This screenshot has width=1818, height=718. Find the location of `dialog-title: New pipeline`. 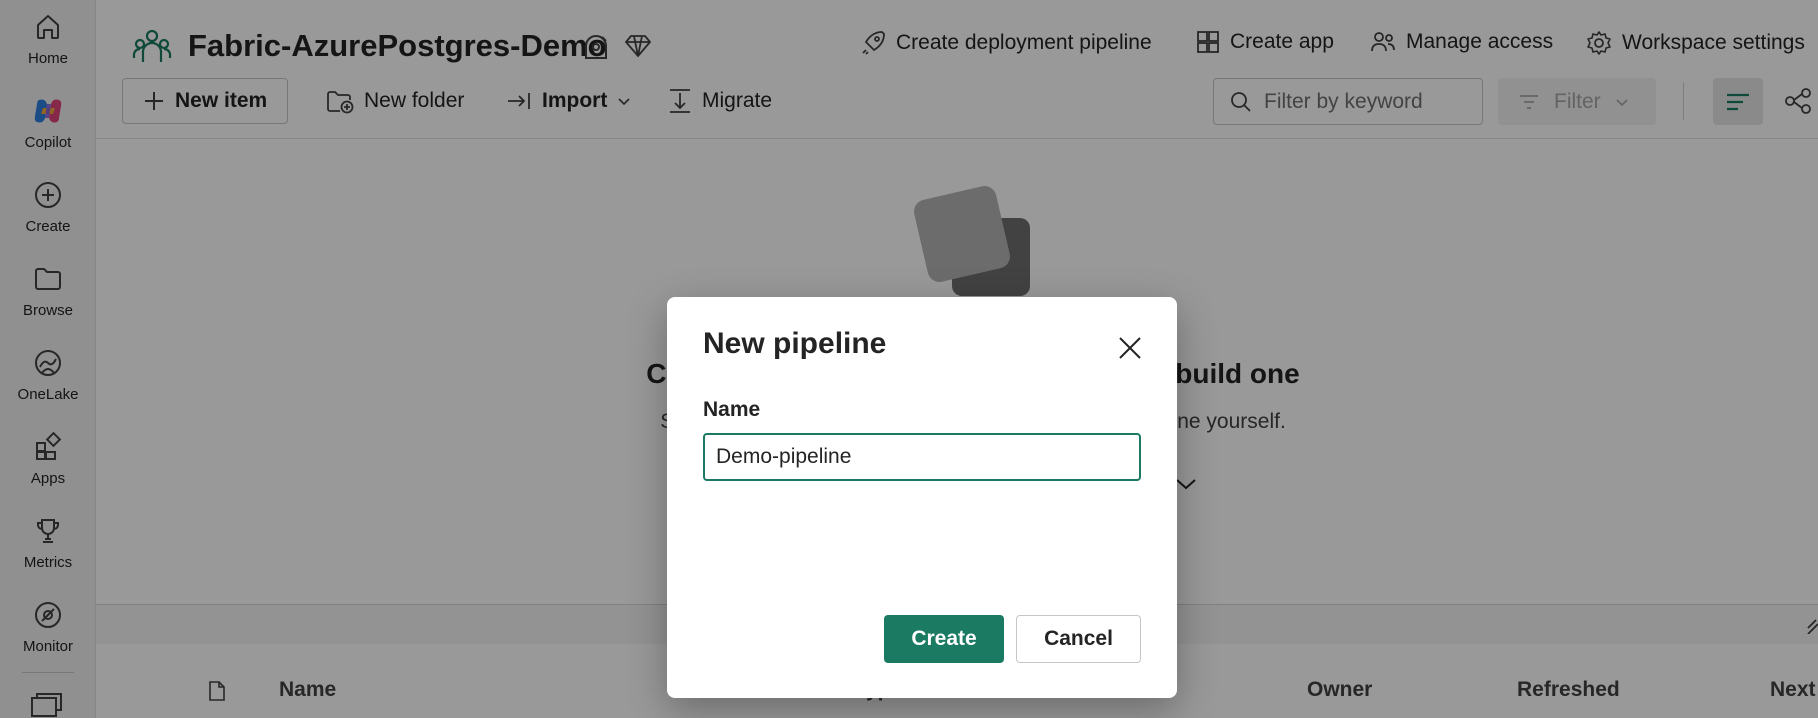

dialog-title: New pipeline is located at coordinates (795, 343).